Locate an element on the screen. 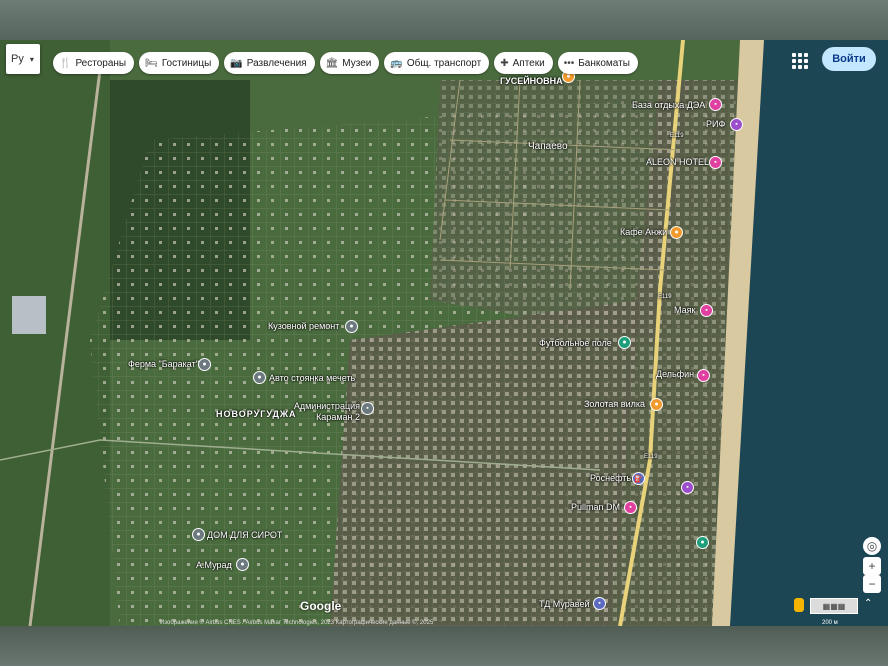  chip-restaurants: 🍴 Рестораны is located at coordinates (94, 63).